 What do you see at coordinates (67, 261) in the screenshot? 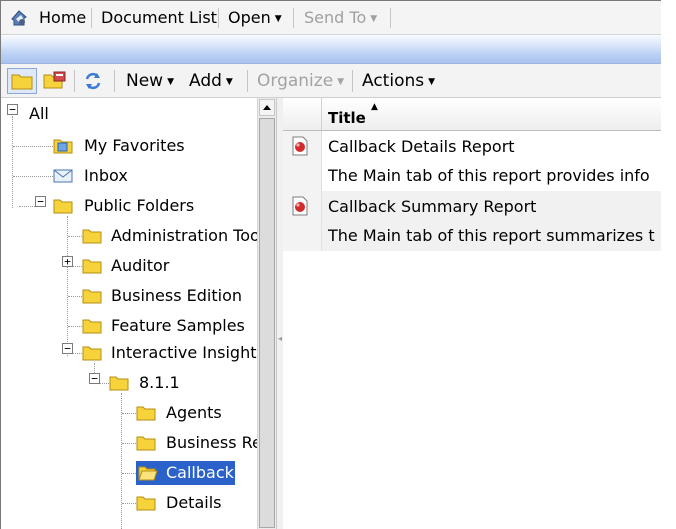
I see `expand-toggle: +` at bounding box center [67, 261].